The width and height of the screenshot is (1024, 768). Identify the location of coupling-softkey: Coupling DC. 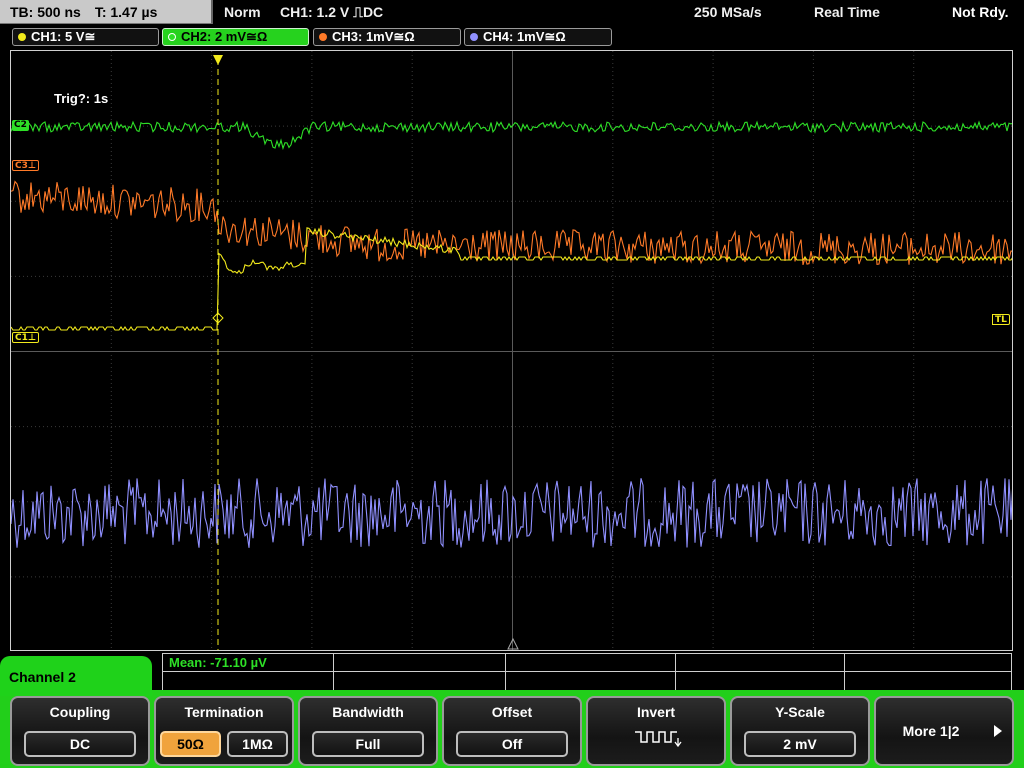
(80, 731).